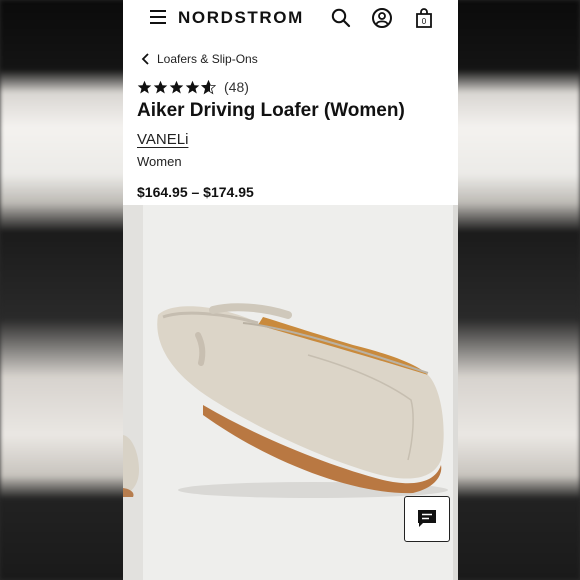  I want to click on previous-image-peek, so click(133, 392).